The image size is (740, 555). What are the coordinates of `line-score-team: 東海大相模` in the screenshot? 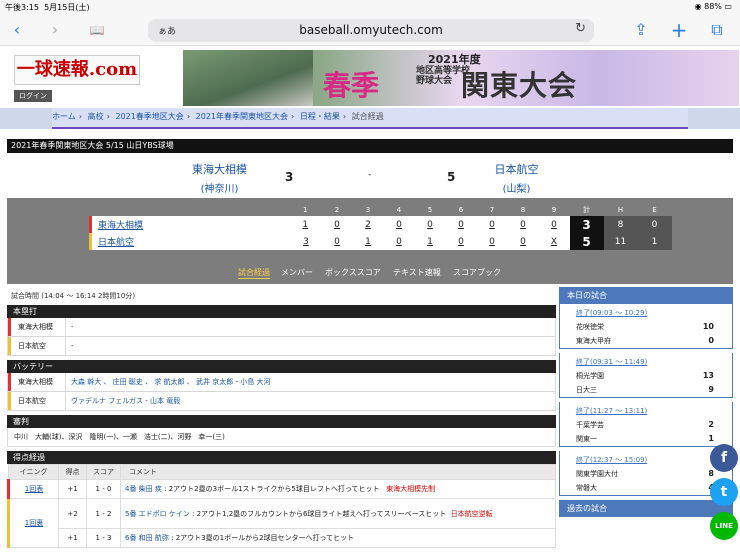 It's located at (190, 224).